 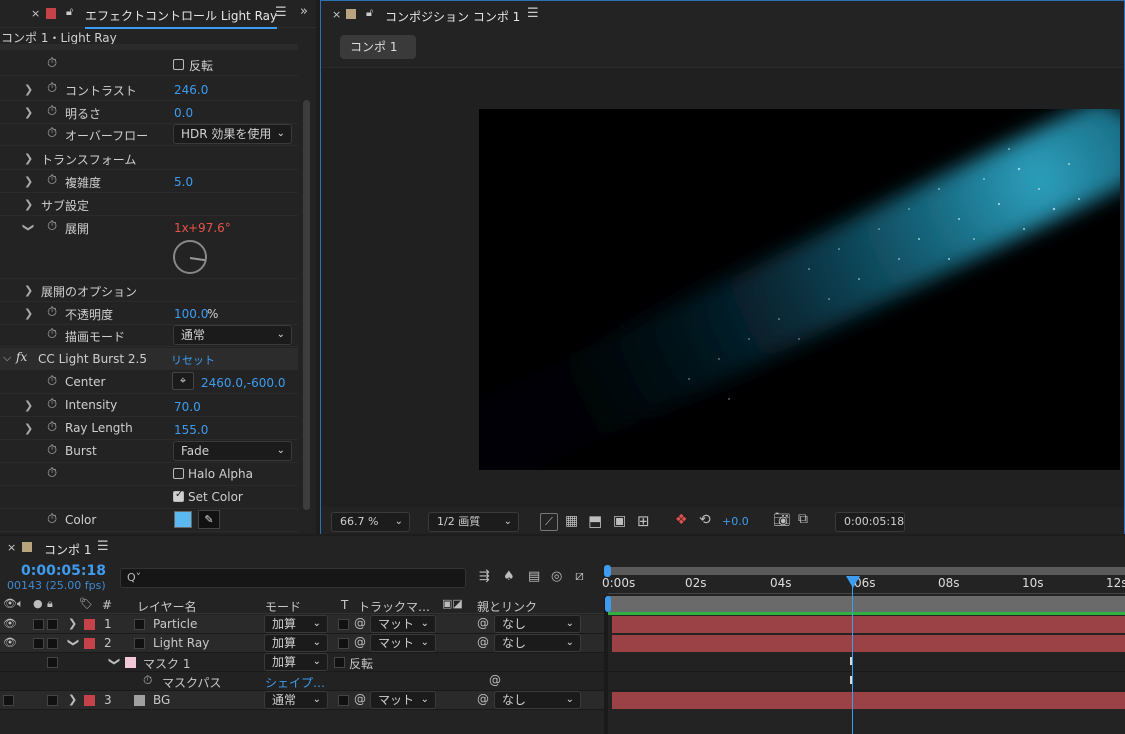 What do you see at coordinates (209, 228) in the screenshot?
I see `evolution-degrees: +97.6°` at bounding box center [209, 228].